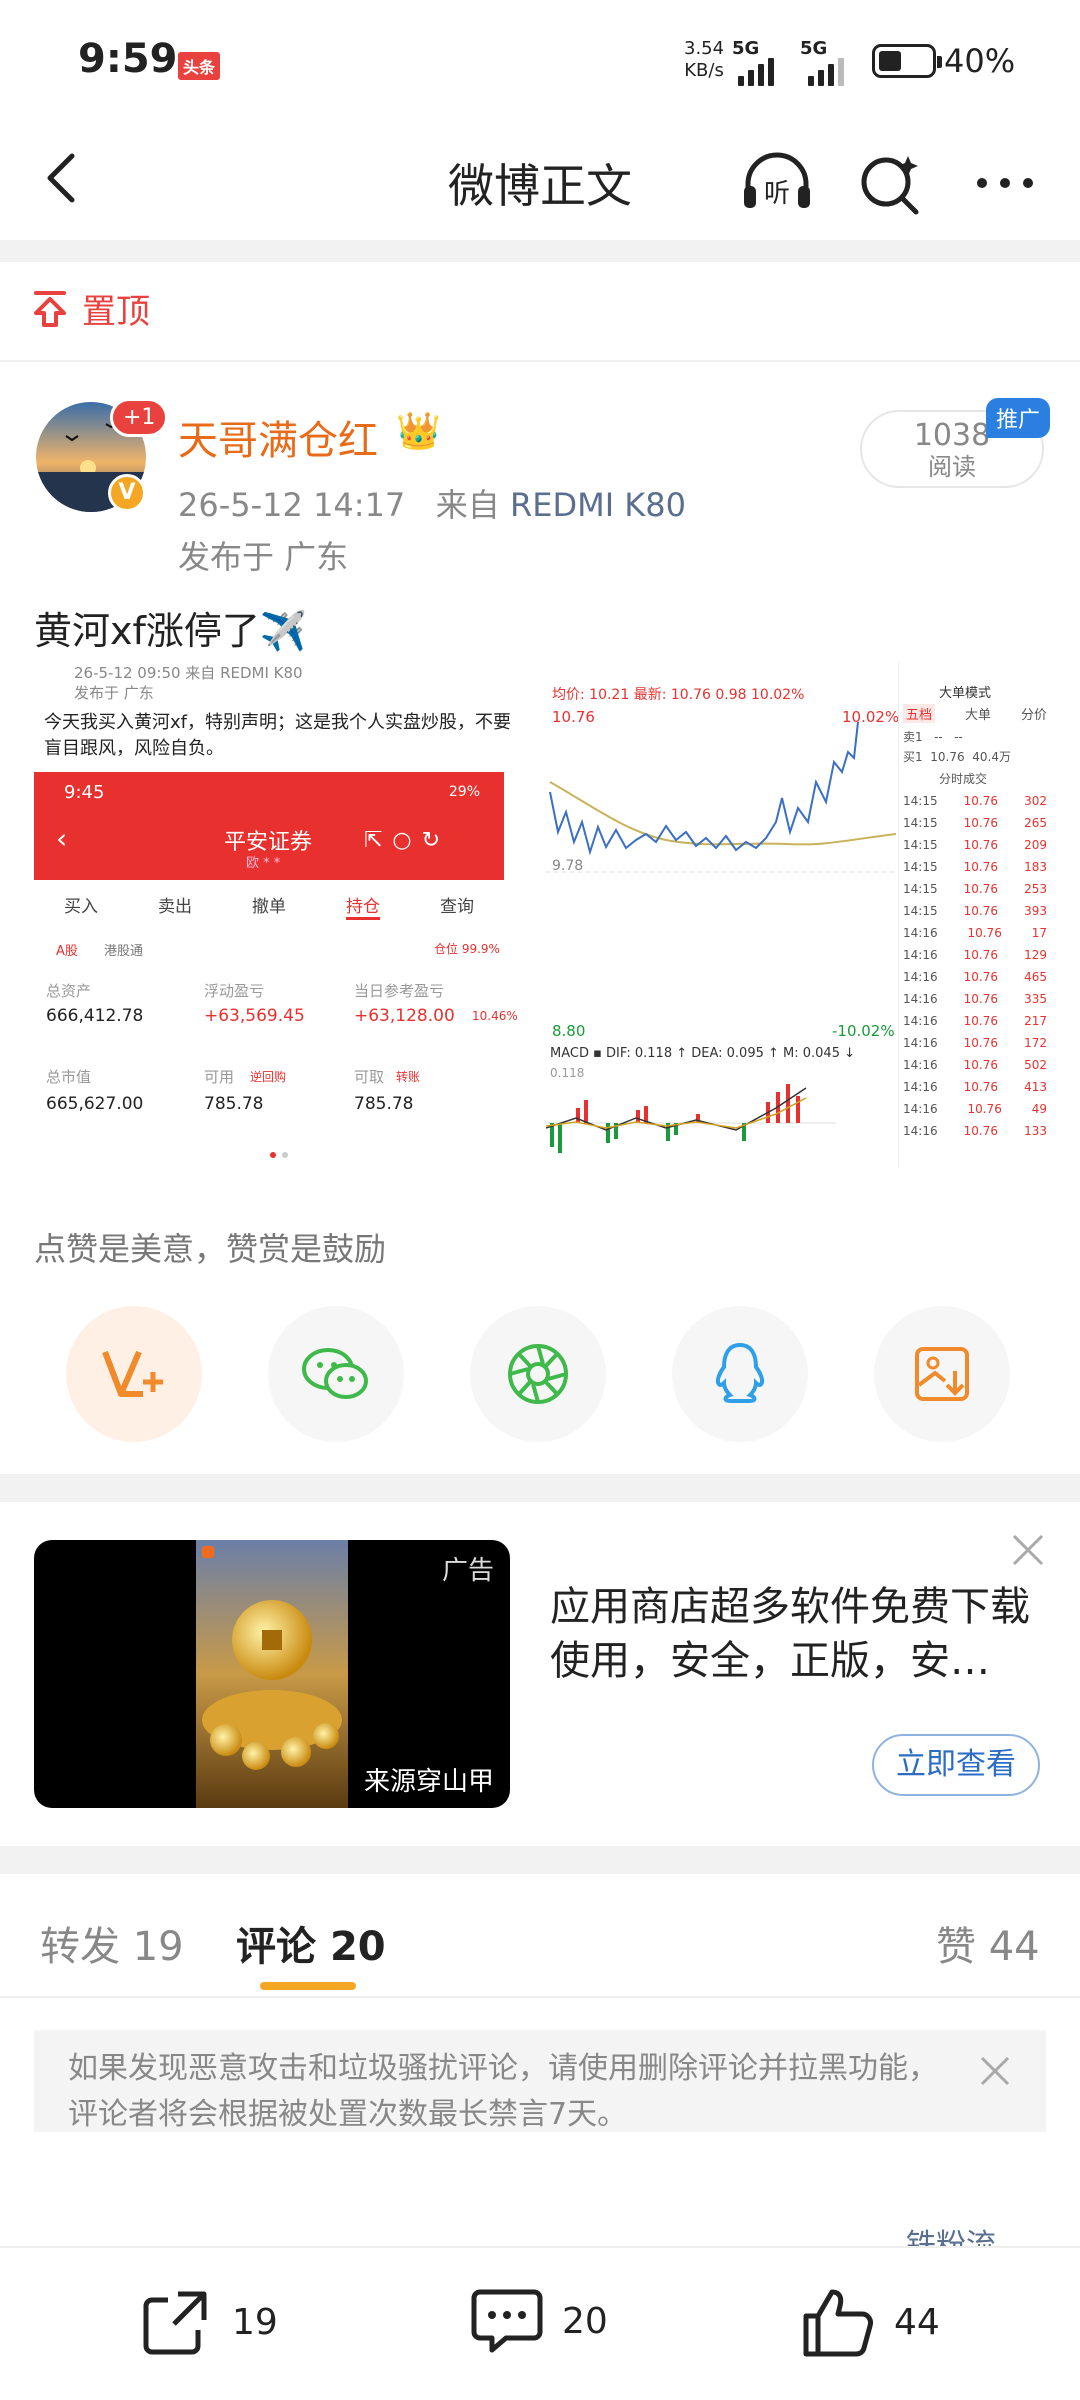 The width and height of the screenshot is (1080, 2400). I want to click on post-meta: 26-5-12 14:17 来自 REDMI K80, so click(432, 503).